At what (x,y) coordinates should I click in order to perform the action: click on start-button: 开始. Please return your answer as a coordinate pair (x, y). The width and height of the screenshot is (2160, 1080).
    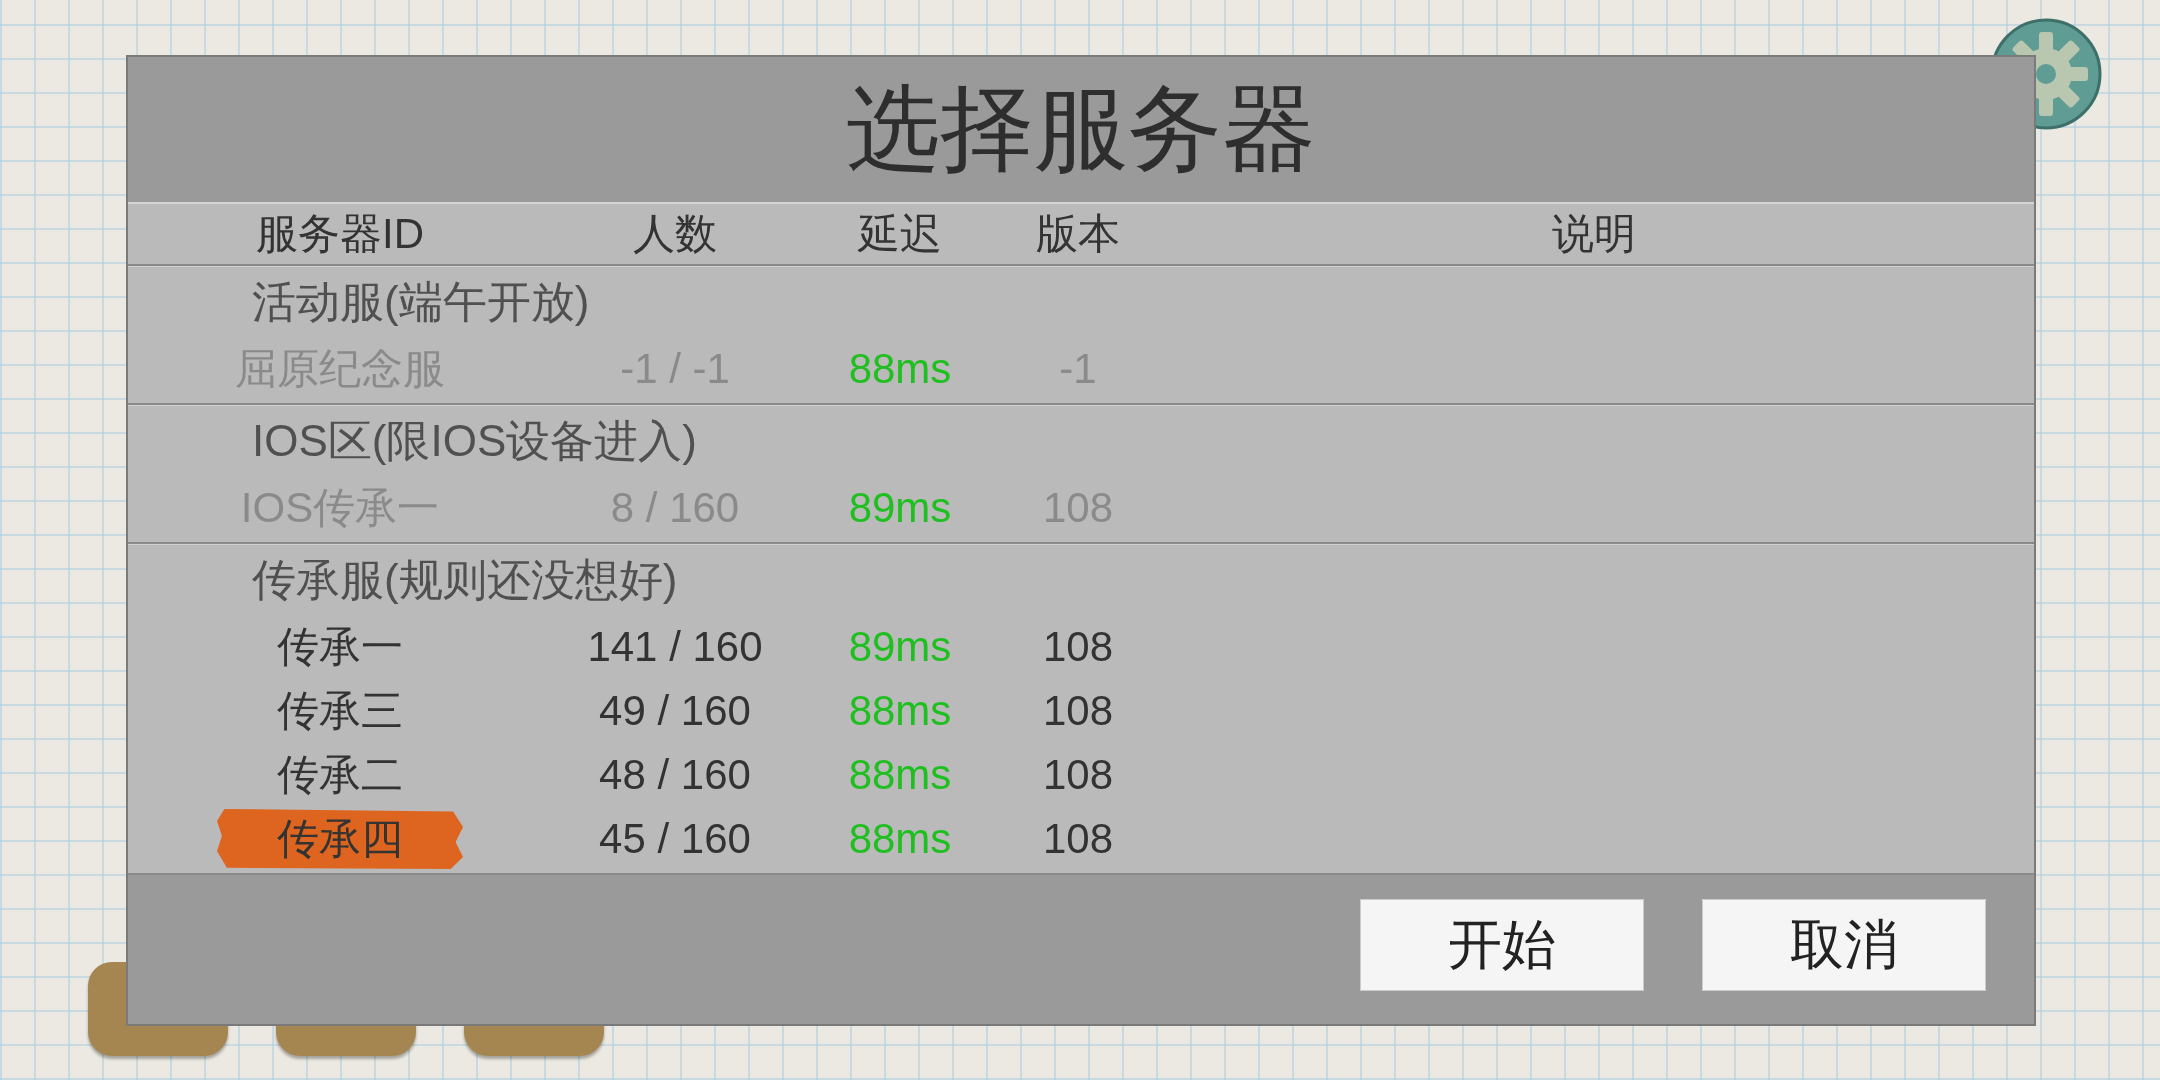
    Looking at the image, I should click on (1502, 945).